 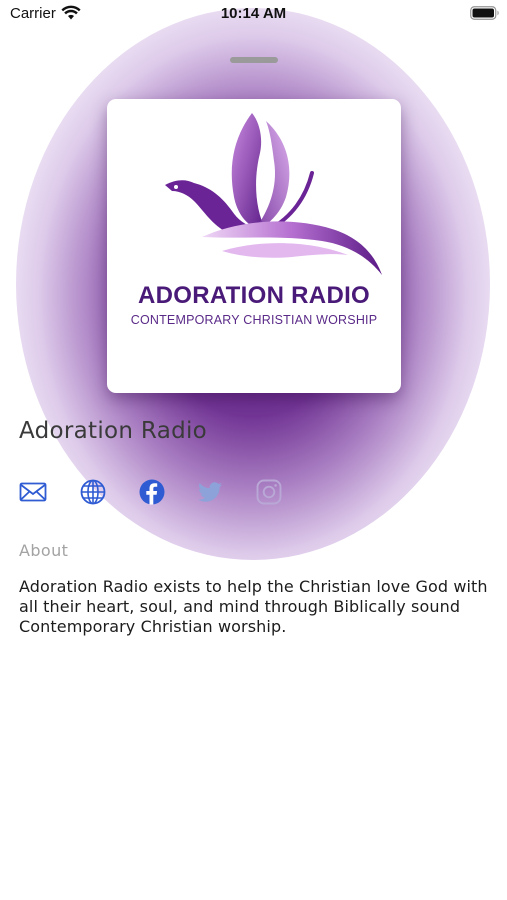 I want to click on station-name: Adoration Radio, so click(x=113, y=431).